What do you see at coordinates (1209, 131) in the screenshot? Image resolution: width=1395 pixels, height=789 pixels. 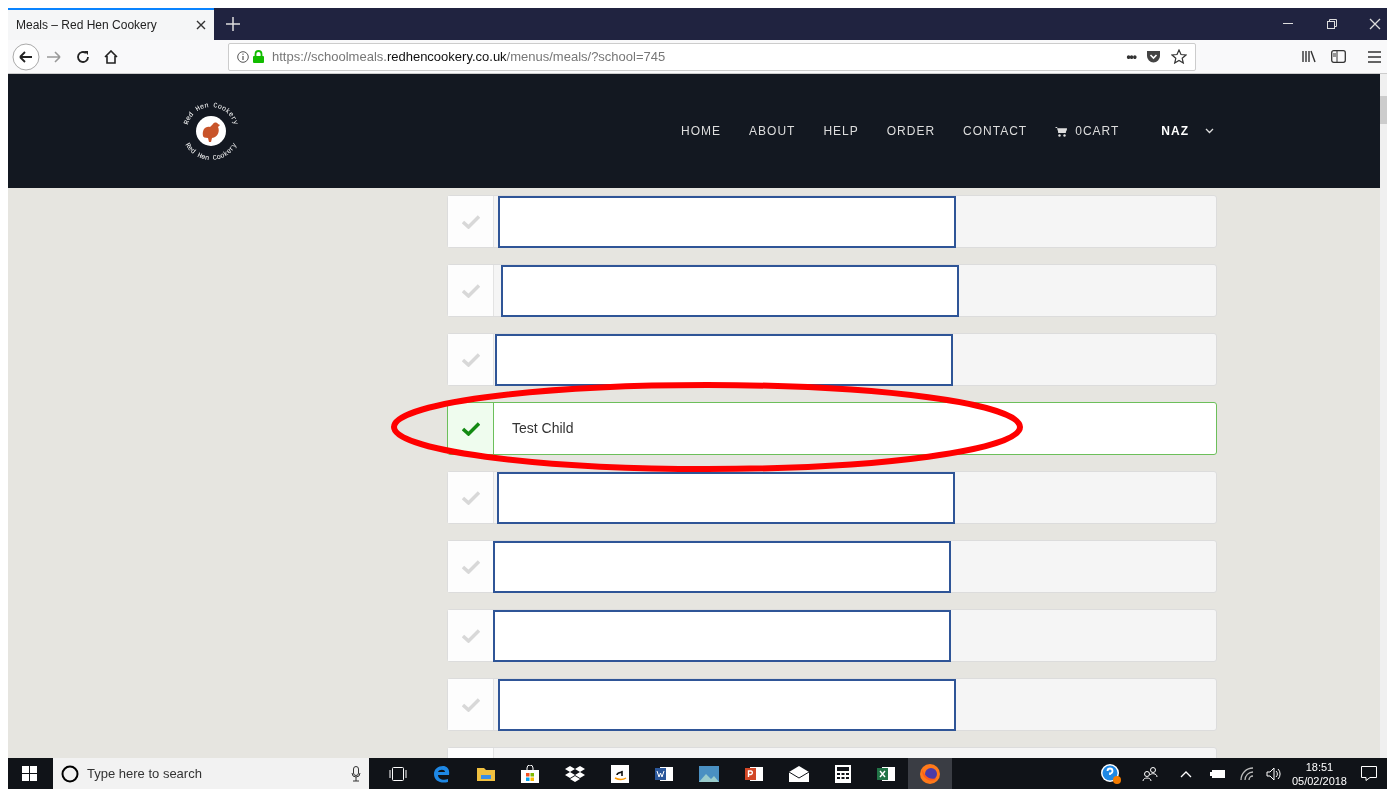 I see `chevron-down-icon` at bounding box center [1209, 131].